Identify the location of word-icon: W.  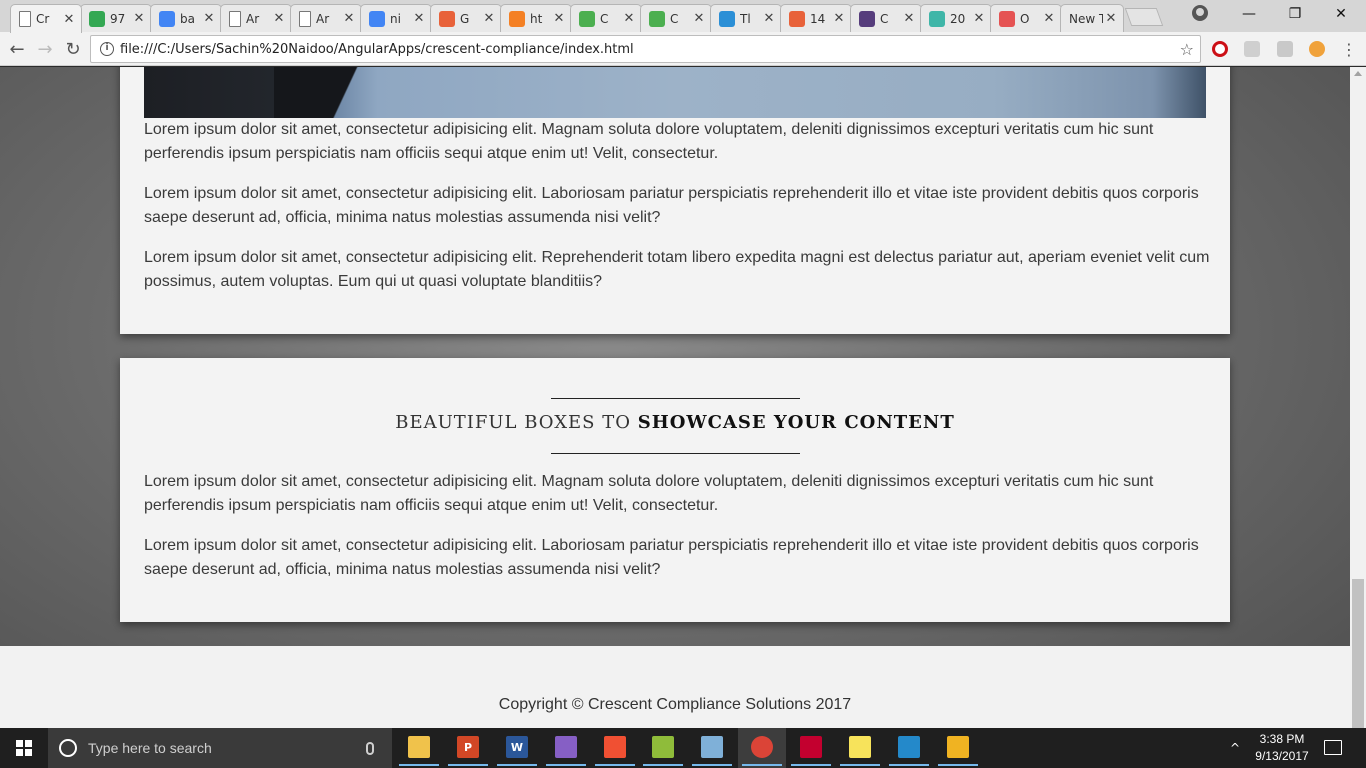
(517, 749).